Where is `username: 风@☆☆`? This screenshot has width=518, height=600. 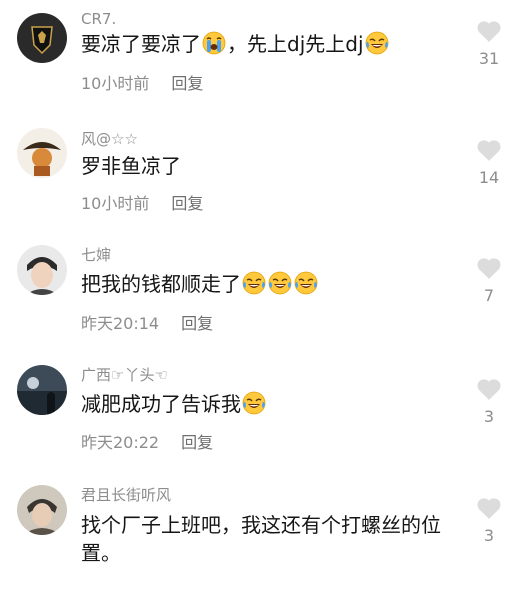 username: 风@☆☆ is located at coordinates (109, 138).